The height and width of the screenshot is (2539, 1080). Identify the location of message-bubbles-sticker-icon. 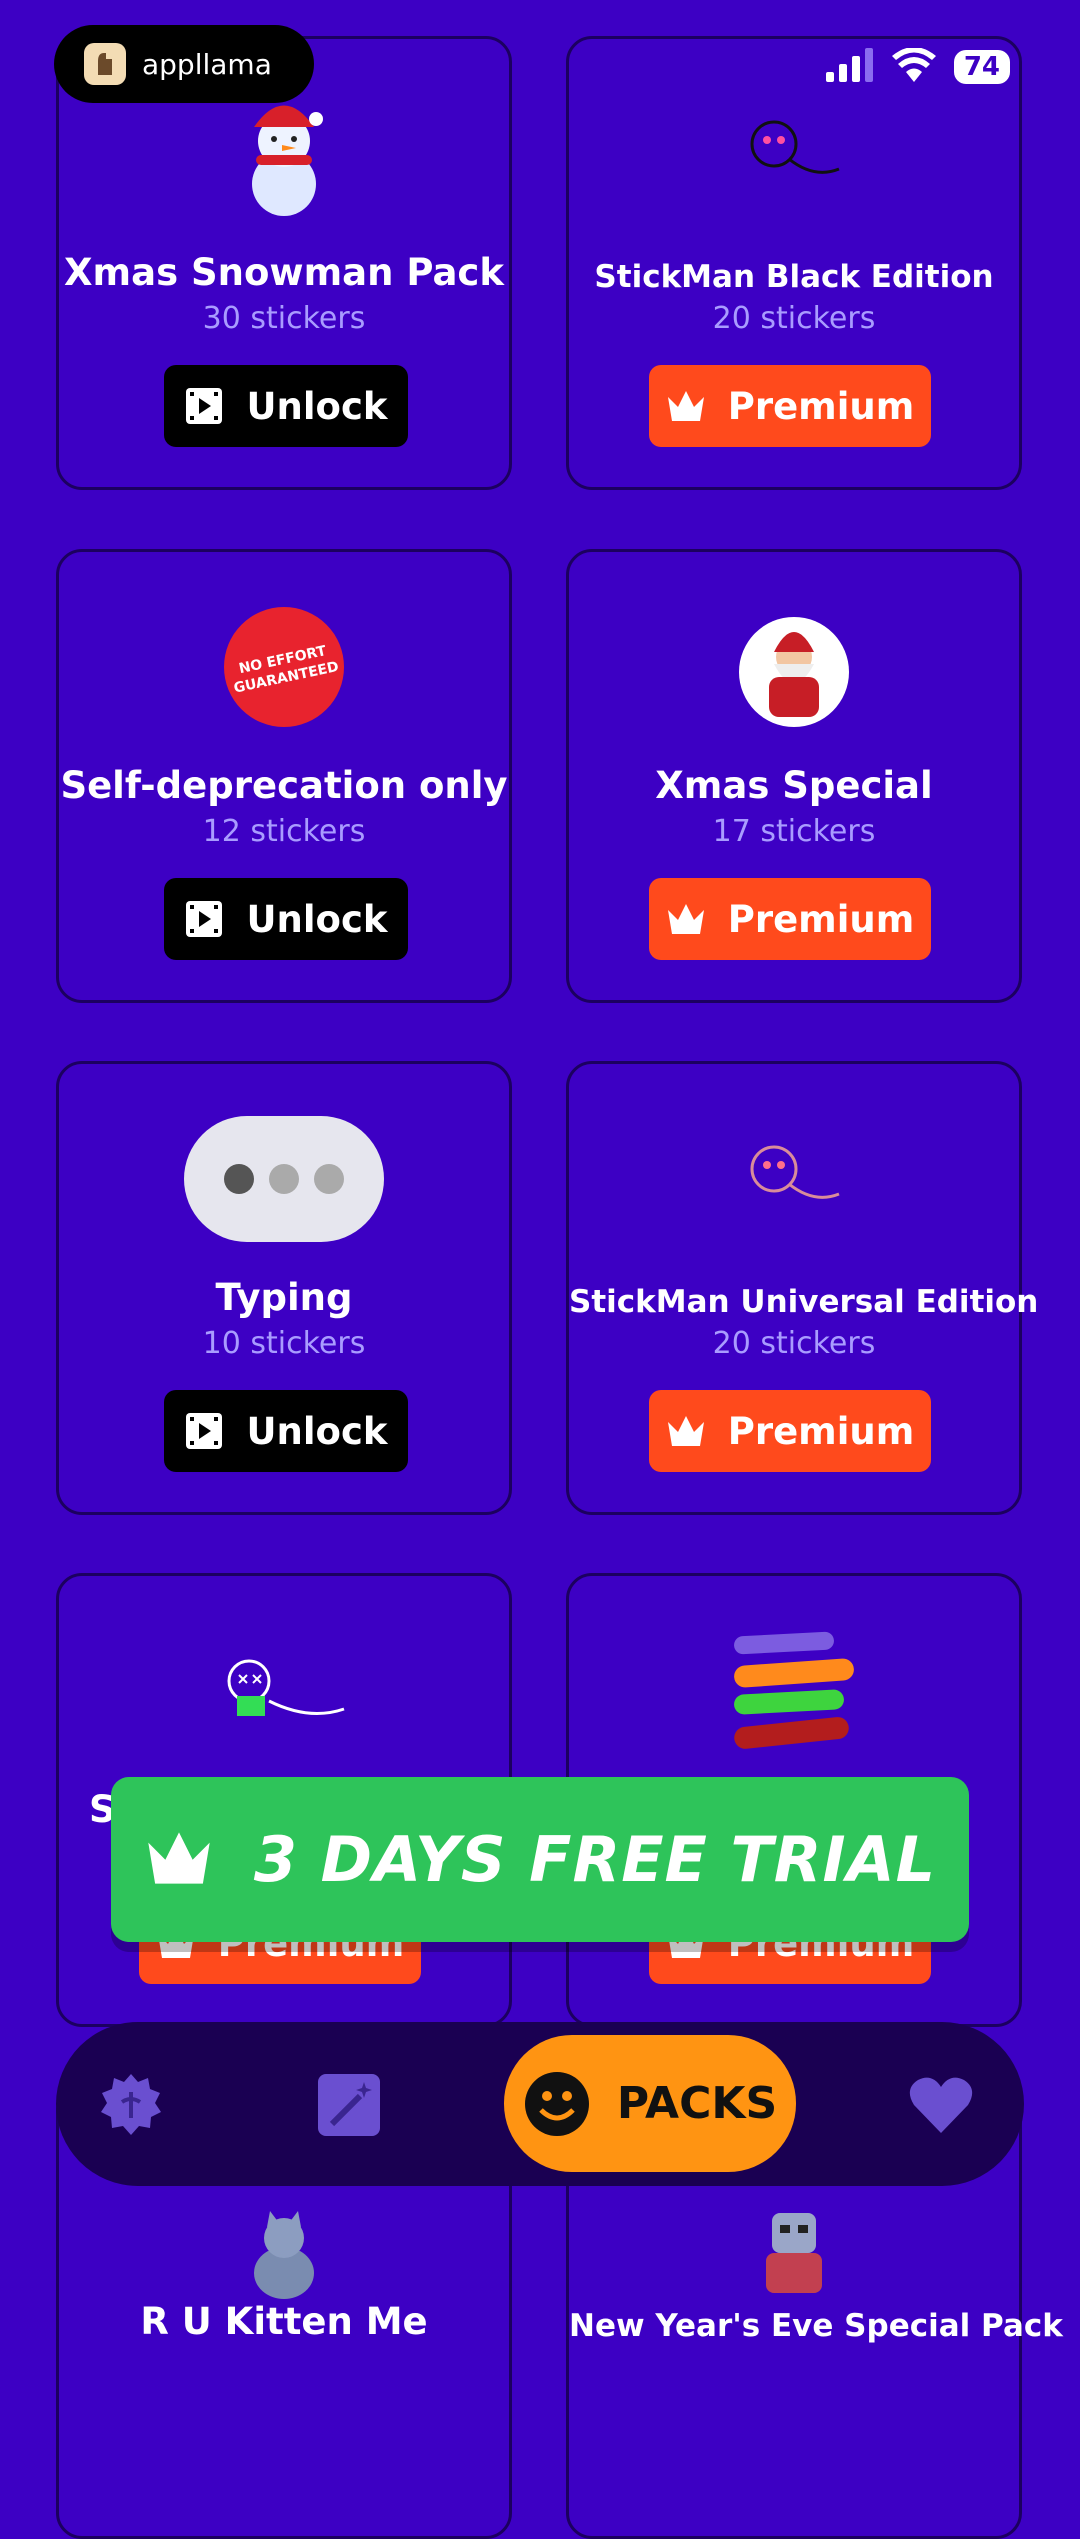
(794, 1691).